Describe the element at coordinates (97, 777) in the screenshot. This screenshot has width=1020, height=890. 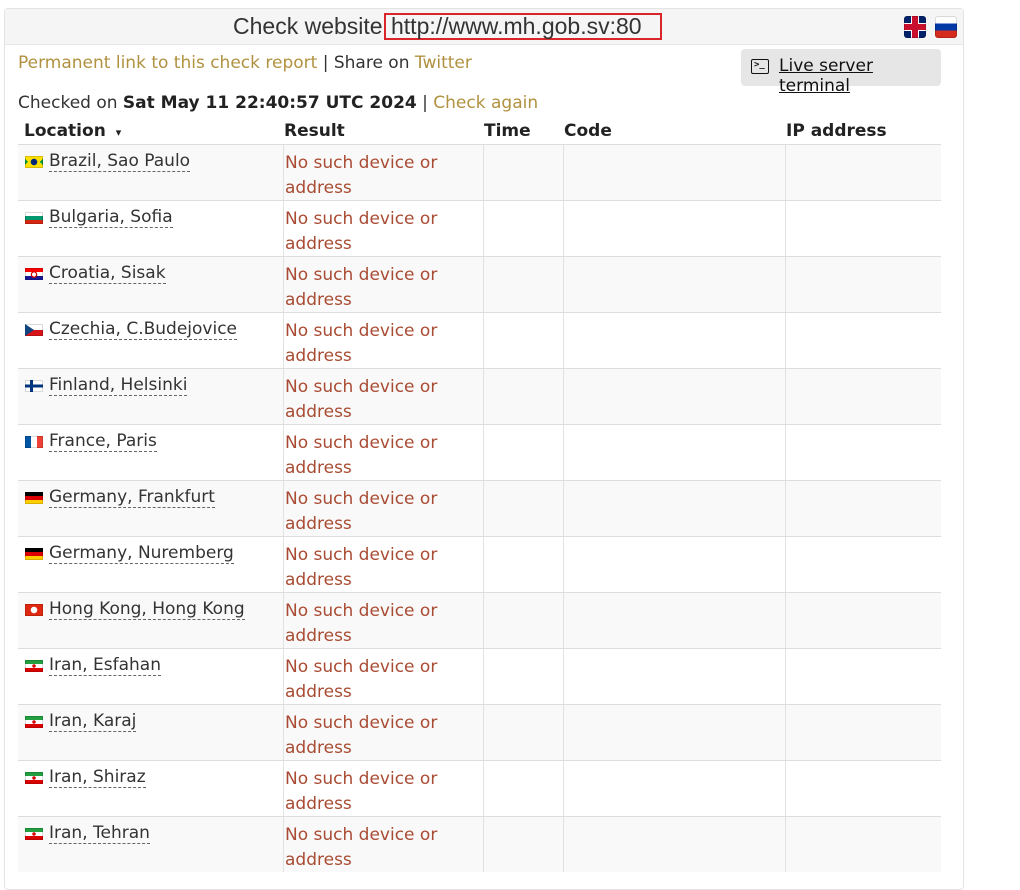
I see `location-link: Iran, Shiraz` at that location.